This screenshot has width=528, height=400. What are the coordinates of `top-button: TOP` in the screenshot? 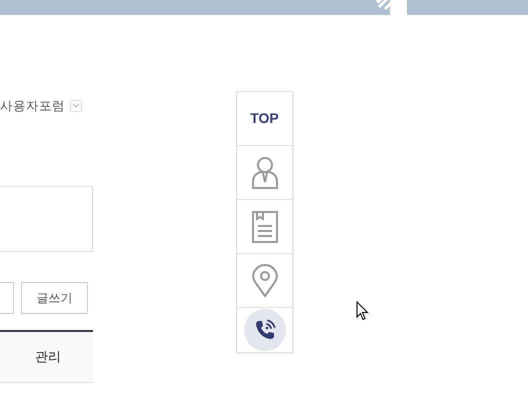 It's located at (264, 118).